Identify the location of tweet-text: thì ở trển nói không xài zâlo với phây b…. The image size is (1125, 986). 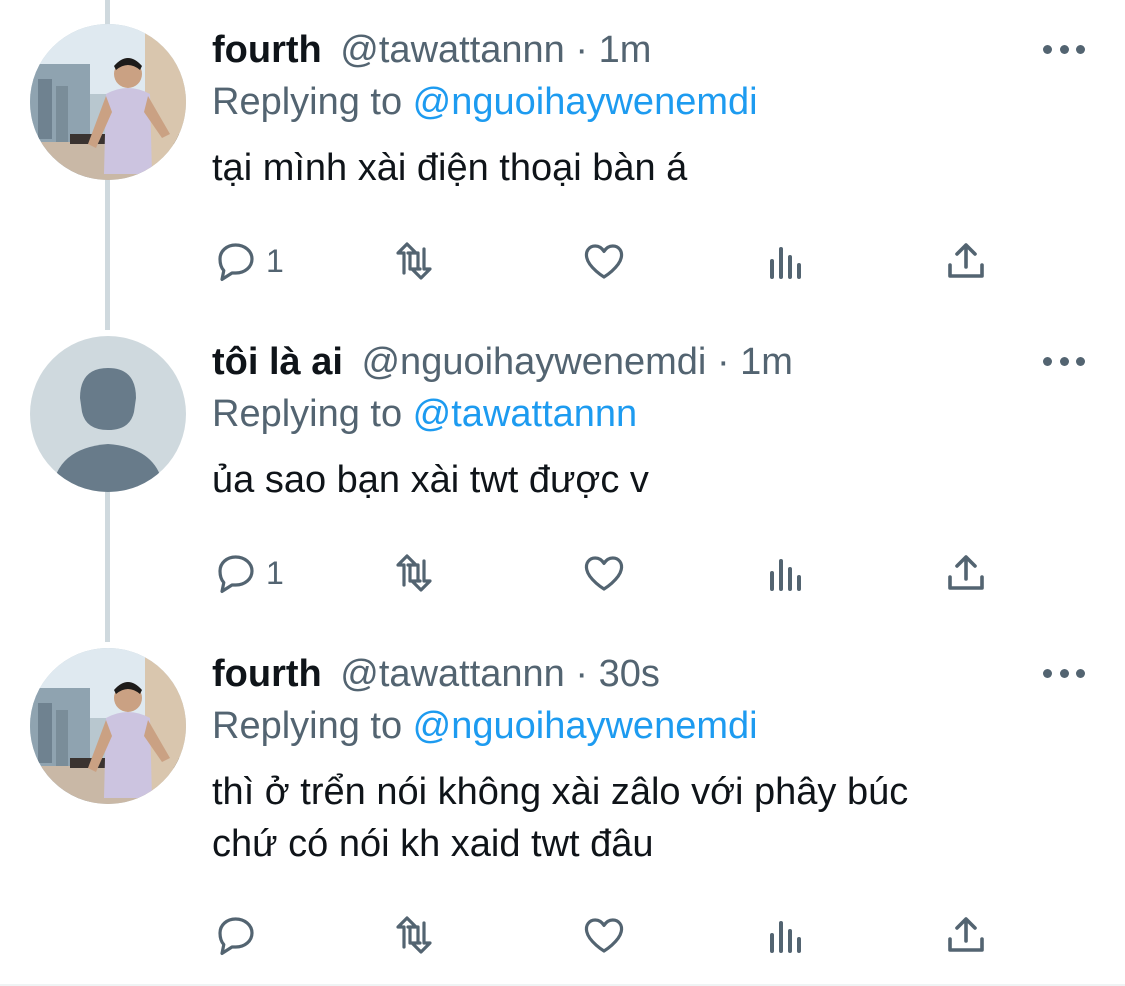
(648, 818).